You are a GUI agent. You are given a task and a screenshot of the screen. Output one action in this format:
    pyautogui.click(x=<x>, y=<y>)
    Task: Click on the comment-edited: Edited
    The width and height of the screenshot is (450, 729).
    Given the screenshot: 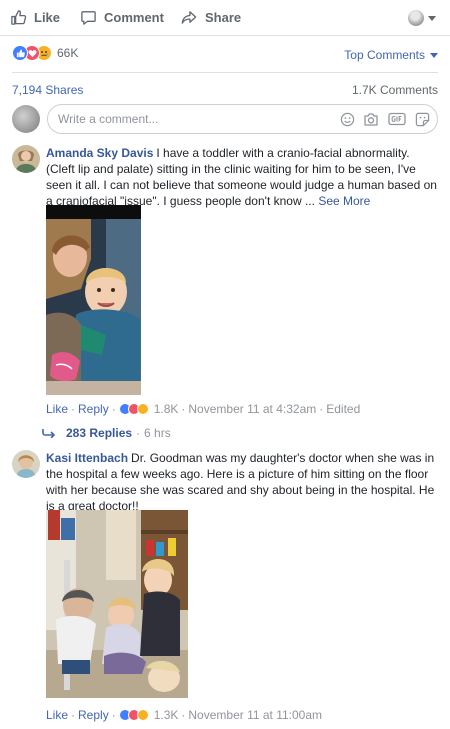 What is the action you would take?
    pyautogui.click(x=343, y=409)
    